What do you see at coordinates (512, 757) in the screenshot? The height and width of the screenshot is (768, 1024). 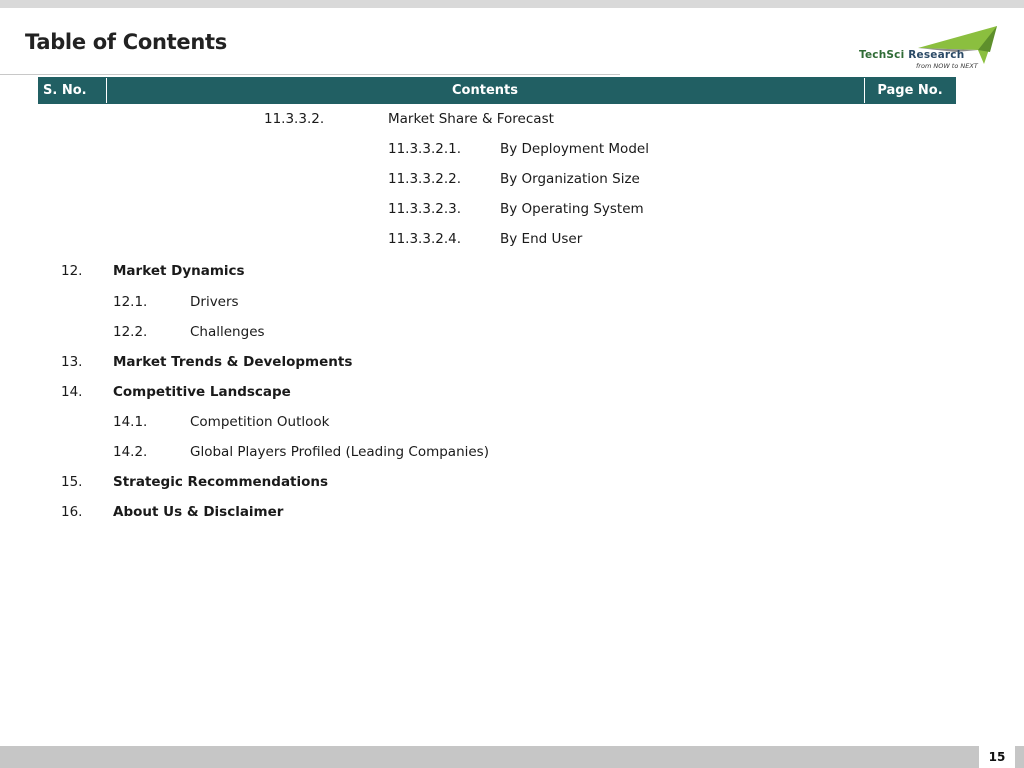 I see `footer-band` at bounding box center [512, 757].